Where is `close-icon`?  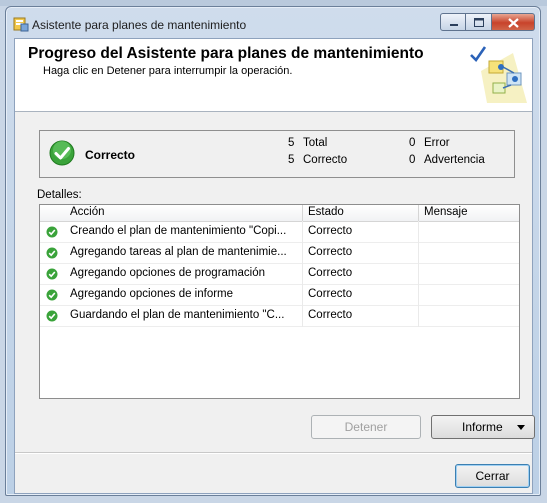
close-icon is located at coordinates (513, 23).